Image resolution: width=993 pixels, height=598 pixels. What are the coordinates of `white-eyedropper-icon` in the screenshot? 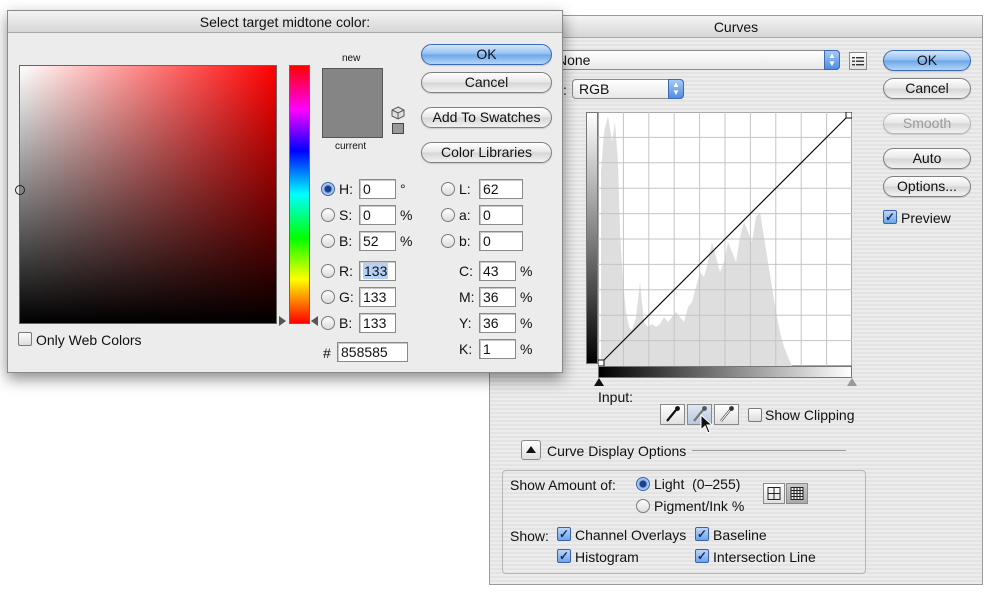 It's located at (727, 414).